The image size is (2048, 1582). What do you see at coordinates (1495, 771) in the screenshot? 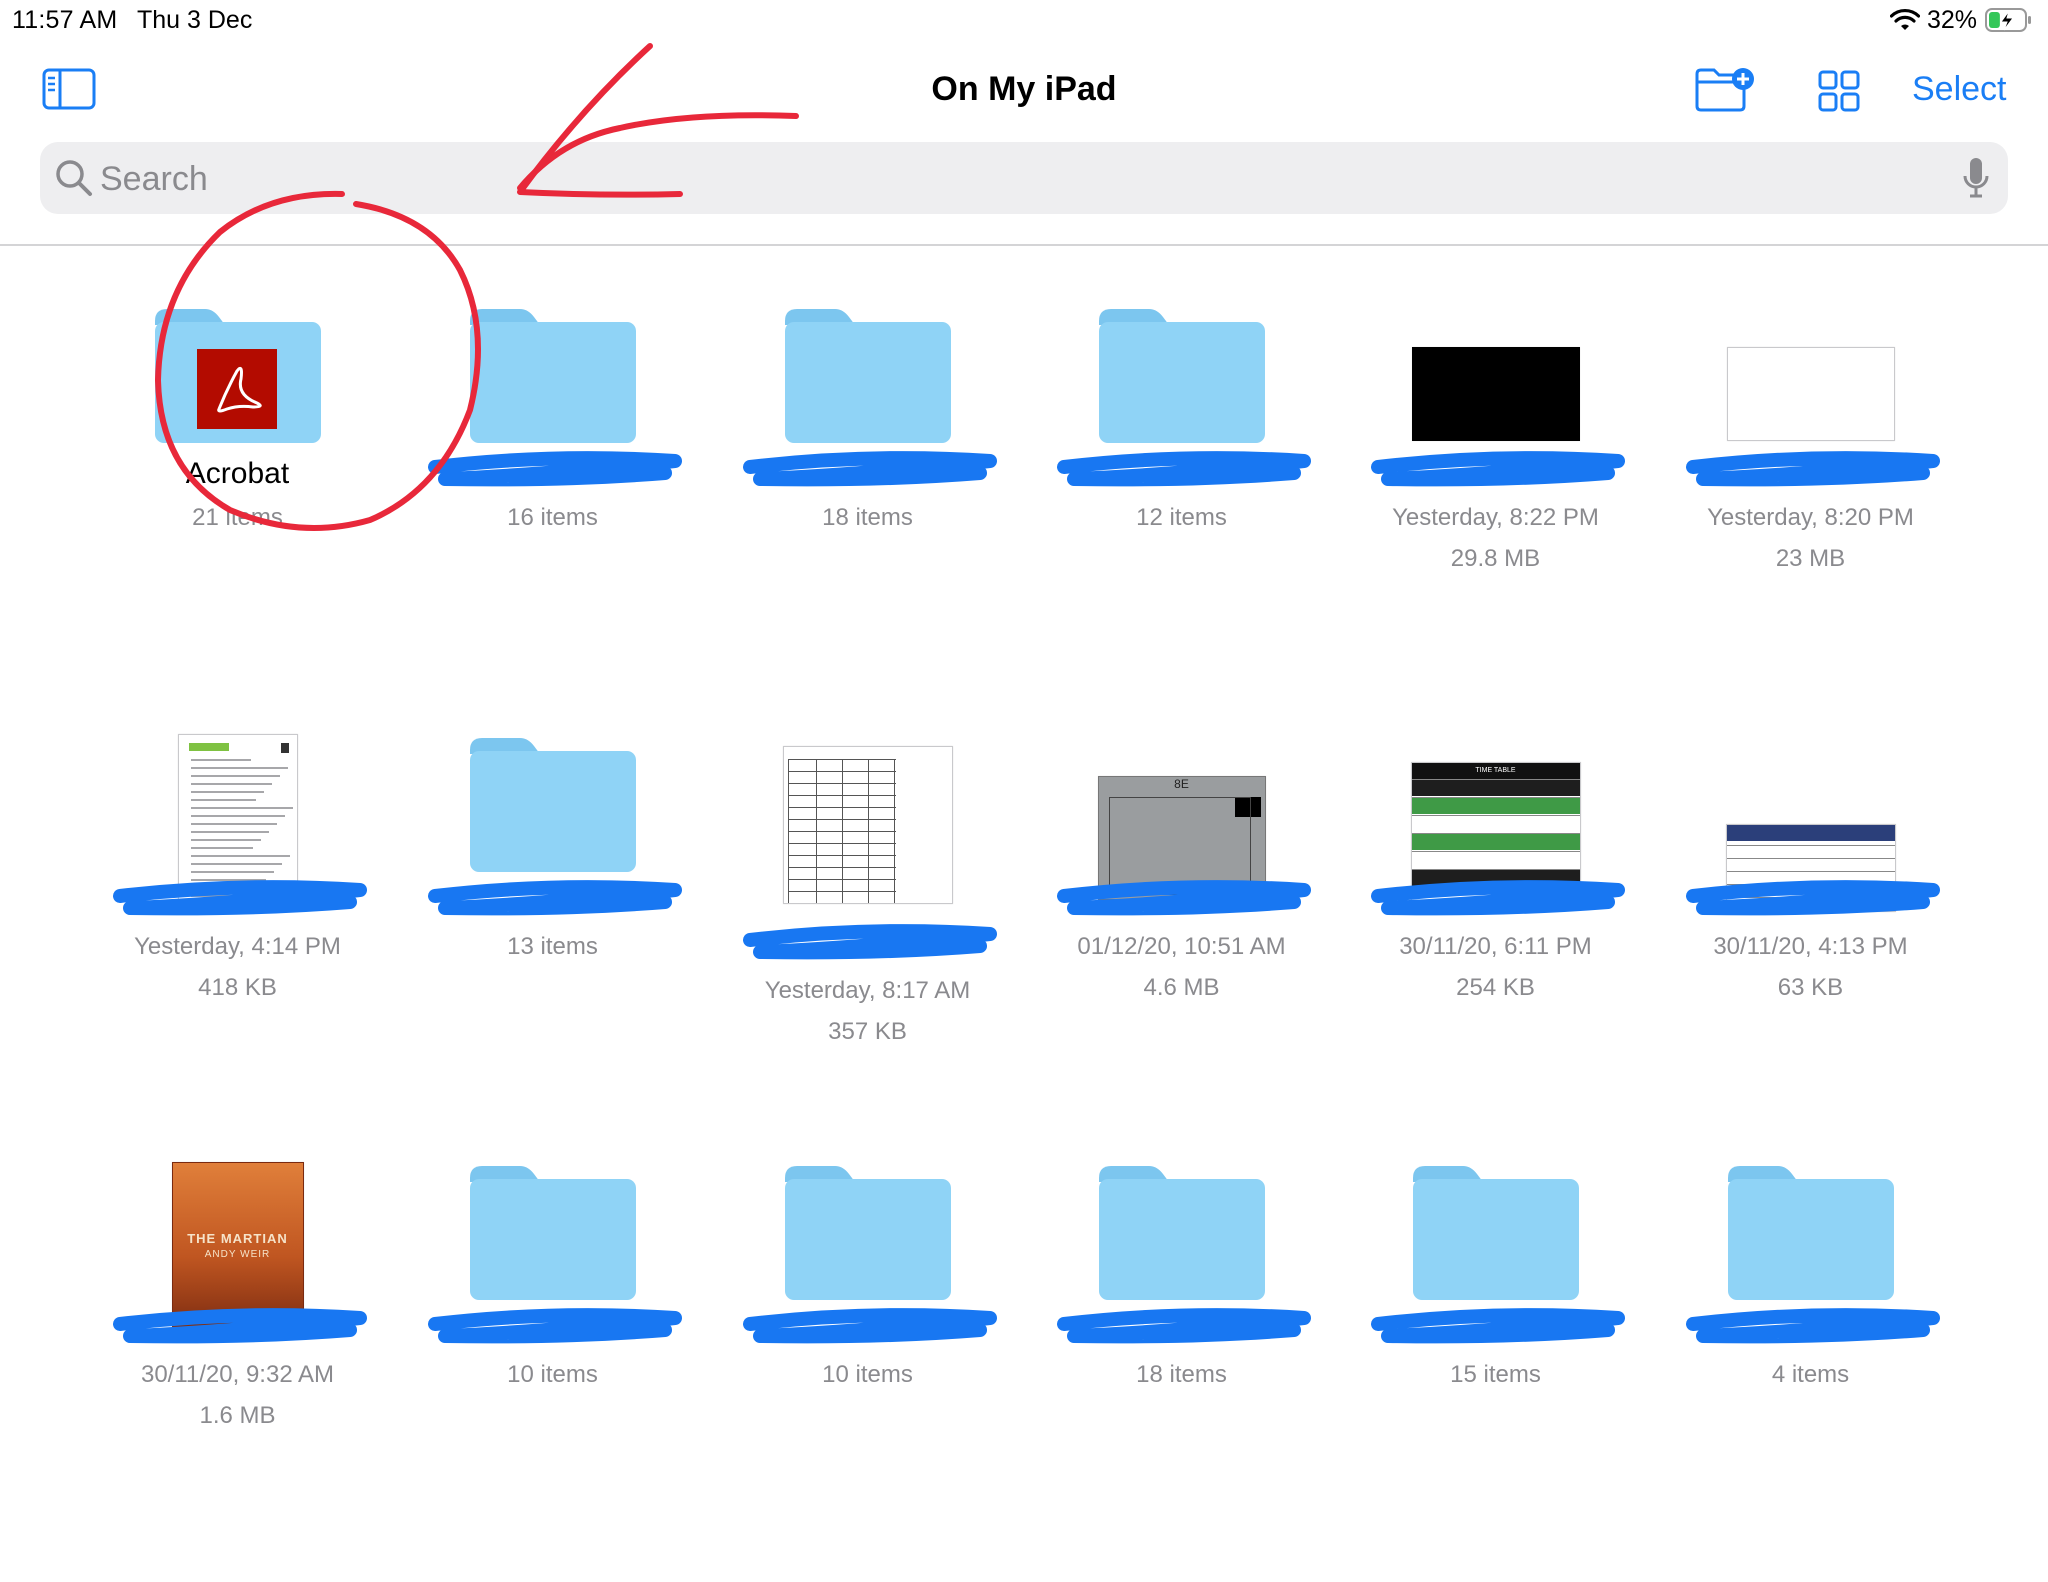
I see `thumb-header: TIME TABLE` at bounding box center [1495, 771].